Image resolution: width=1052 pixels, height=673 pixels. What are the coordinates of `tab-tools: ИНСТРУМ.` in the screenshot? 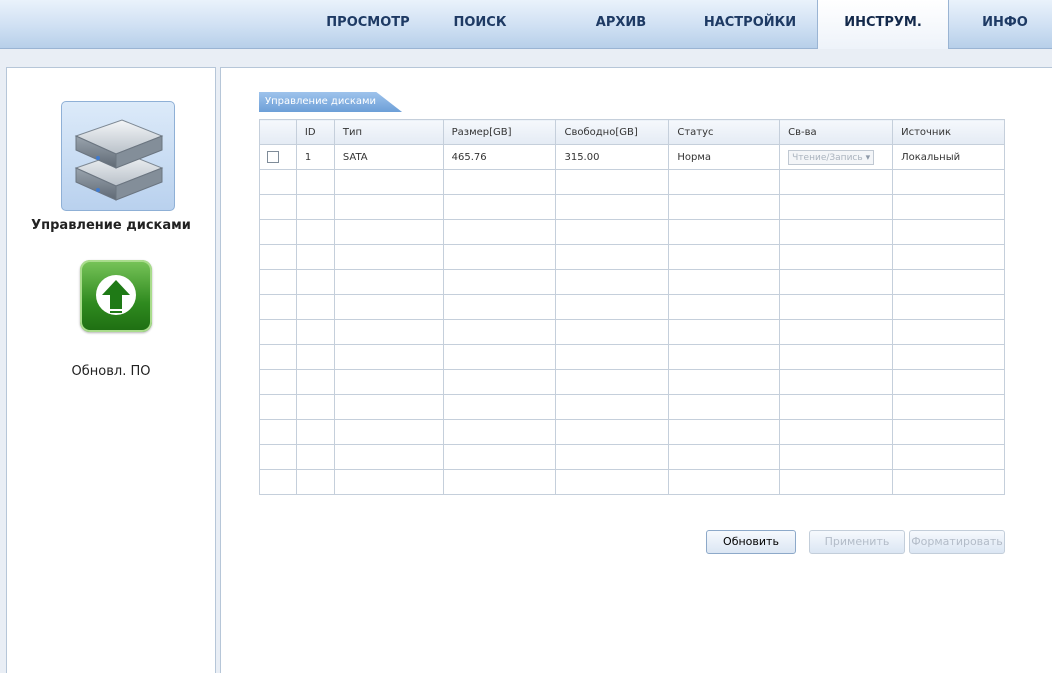 It's located at (883, 24).